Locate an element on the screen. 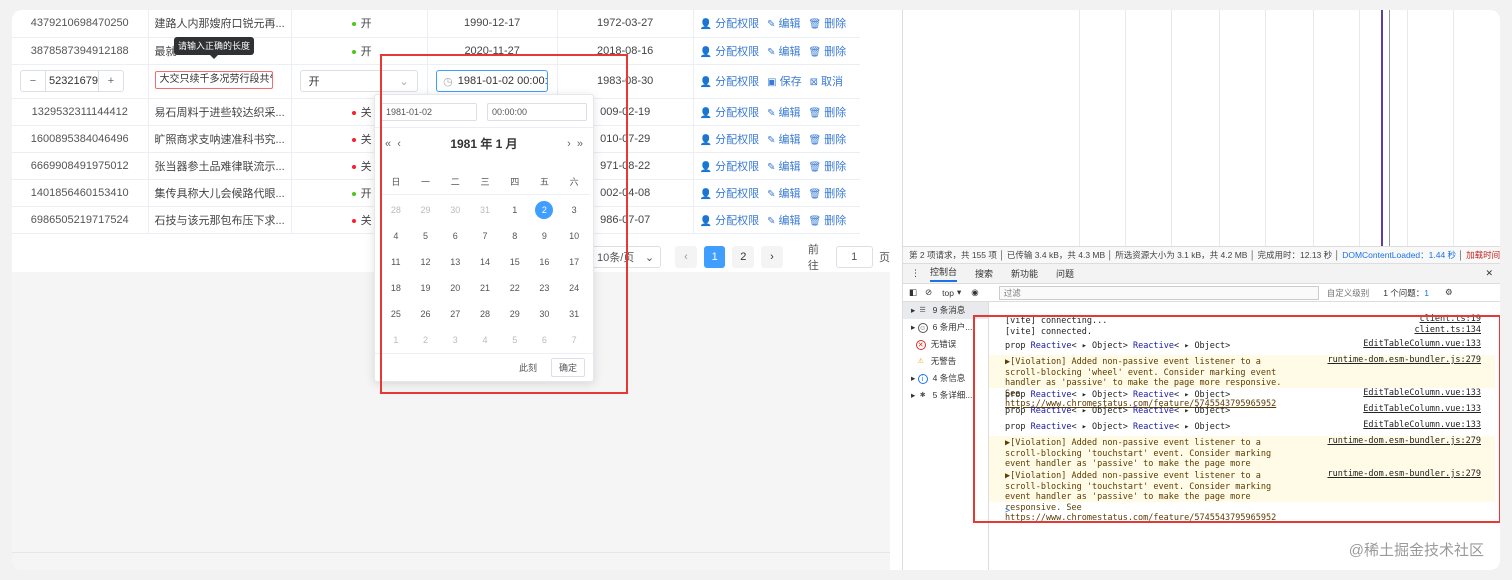 The width and height of the screenshot is (1512, 580). console-toolbar: ◧ ⊘ top ▾ ◉ 过滤 自定义级别 1 个问题： 1 ⚙ is located at coordinates (1201, 293).